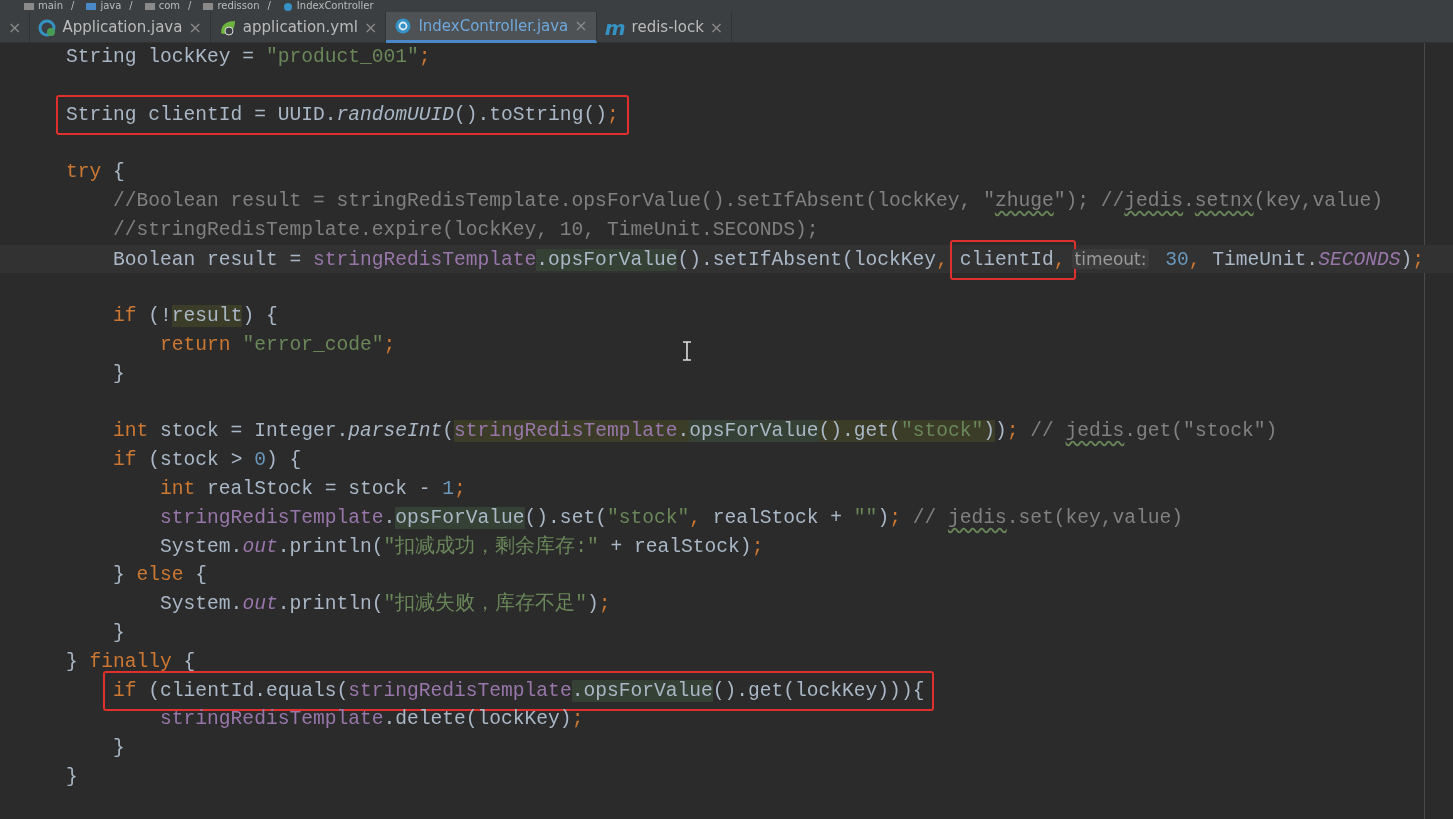 This screenshot has width=1453, height=819. I want to click on code-line: System.out.println("扣减失败，库存不足");, so click(385, 604).